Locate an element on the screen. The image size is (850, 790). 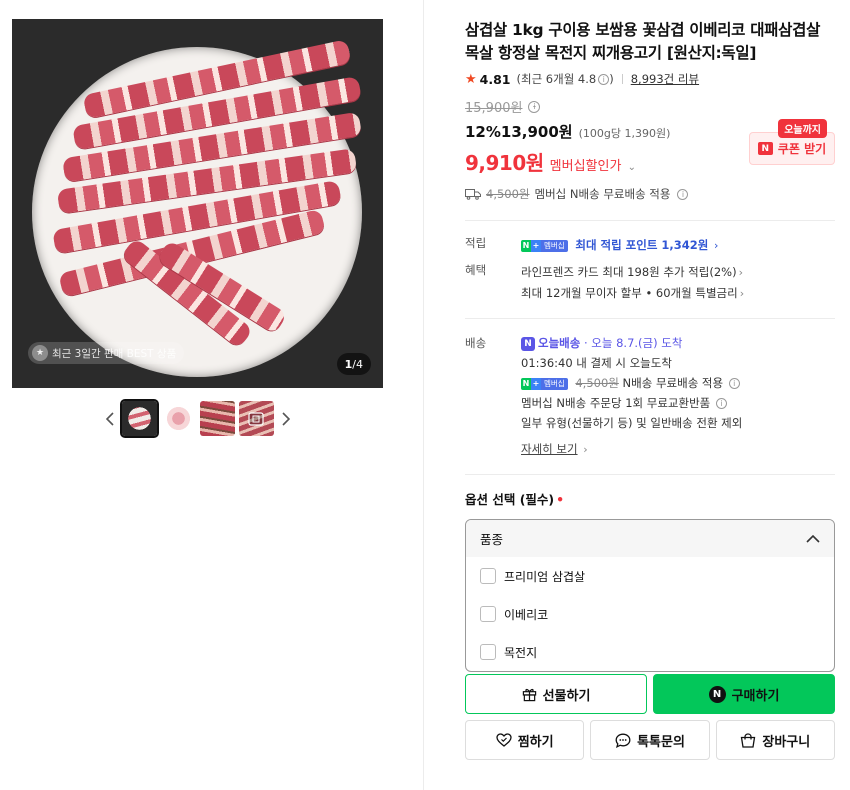
chevron-down-icon: ⌄ is located at coordinates (631, 167).